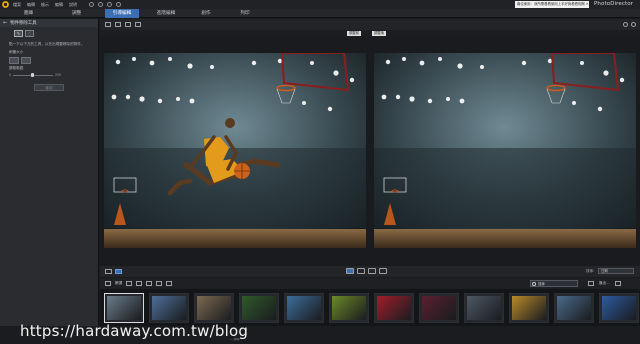 Image resolution: width=640 pixels, height=344 pixels. Describe the element at coordinates (109, 4) in the screenshot. I see `settings-icon` at that location.